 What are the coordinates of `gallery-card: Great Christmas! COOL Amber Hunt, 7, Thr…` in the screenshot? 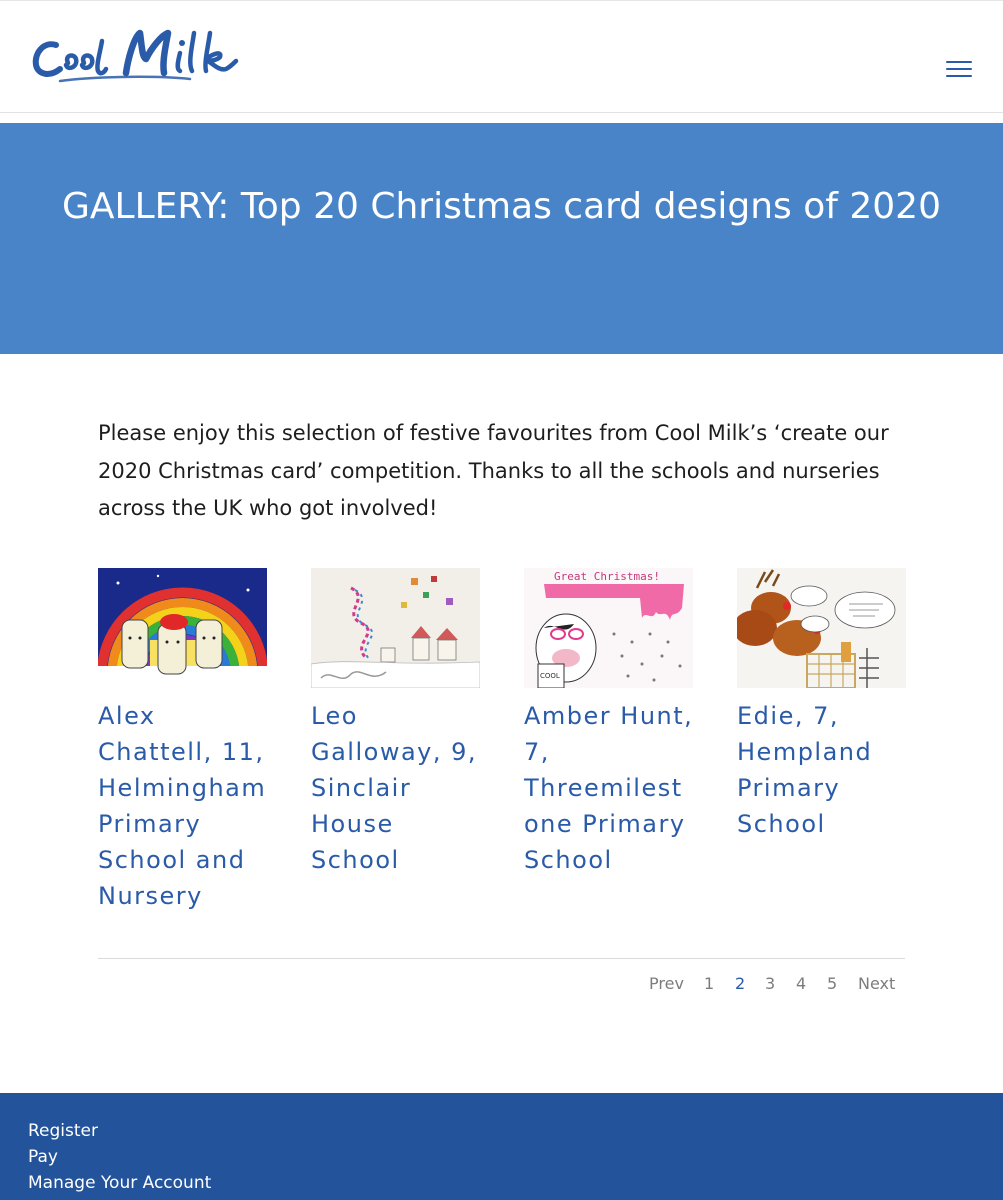 It's located at (609, 723).